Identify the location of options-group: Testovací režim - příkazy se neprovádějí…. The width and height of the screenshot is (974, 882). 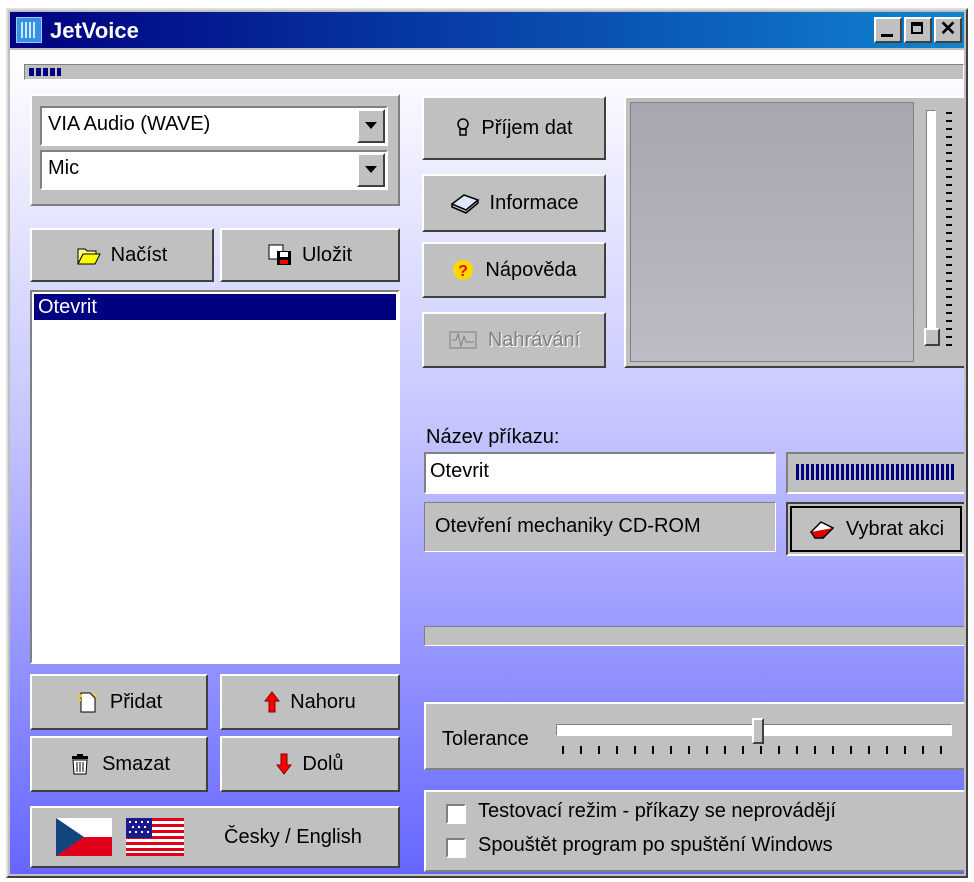
(694, 831).